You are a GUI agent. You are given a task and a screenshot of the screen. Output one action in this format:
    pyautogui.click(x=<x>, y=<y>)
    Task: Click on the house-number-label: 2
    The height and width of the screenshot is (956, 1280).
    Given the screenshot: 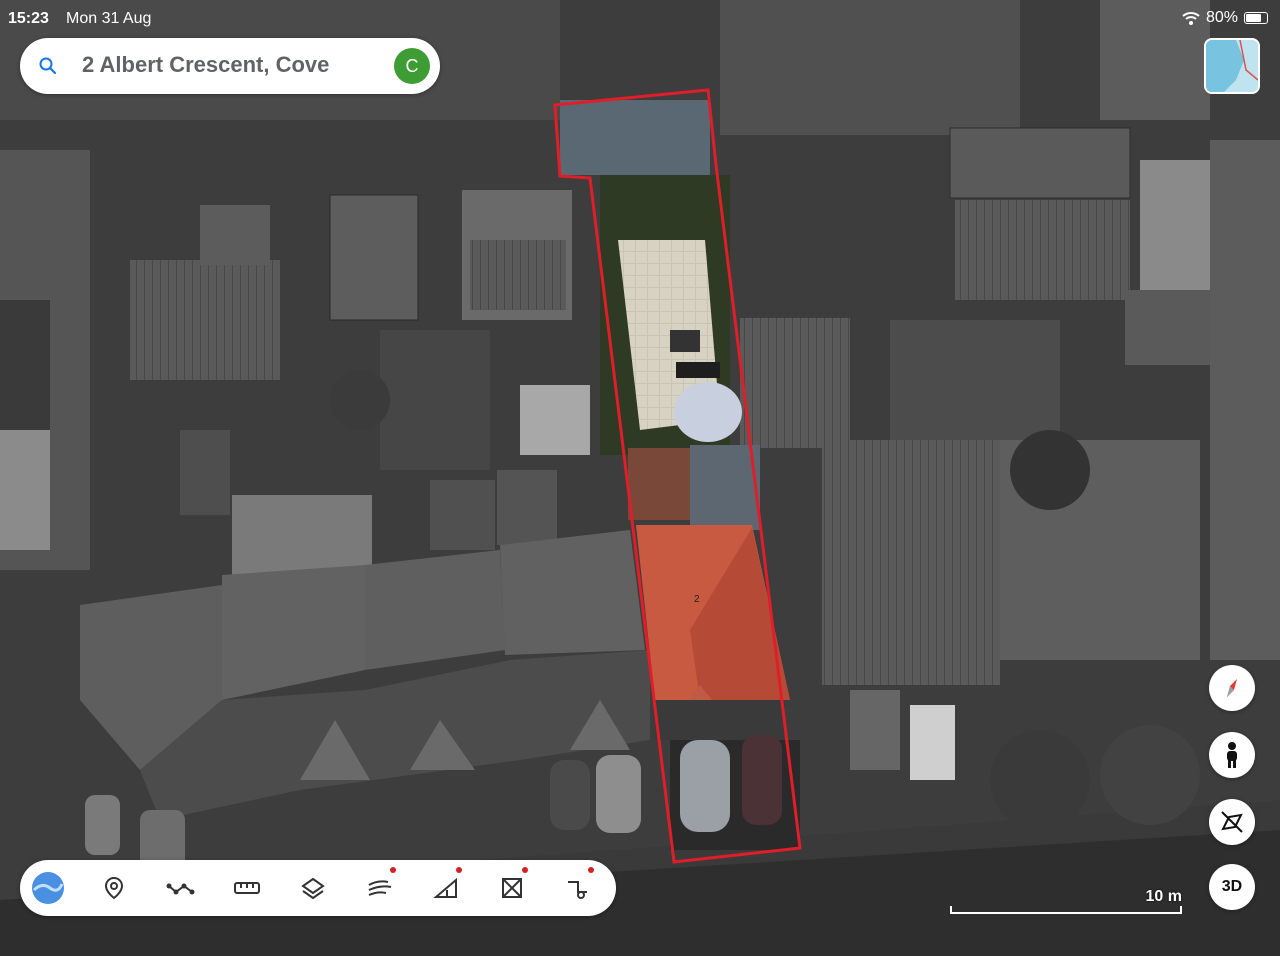 What is the action you would take?
    pyautogui.click(x=697, y=599)
    